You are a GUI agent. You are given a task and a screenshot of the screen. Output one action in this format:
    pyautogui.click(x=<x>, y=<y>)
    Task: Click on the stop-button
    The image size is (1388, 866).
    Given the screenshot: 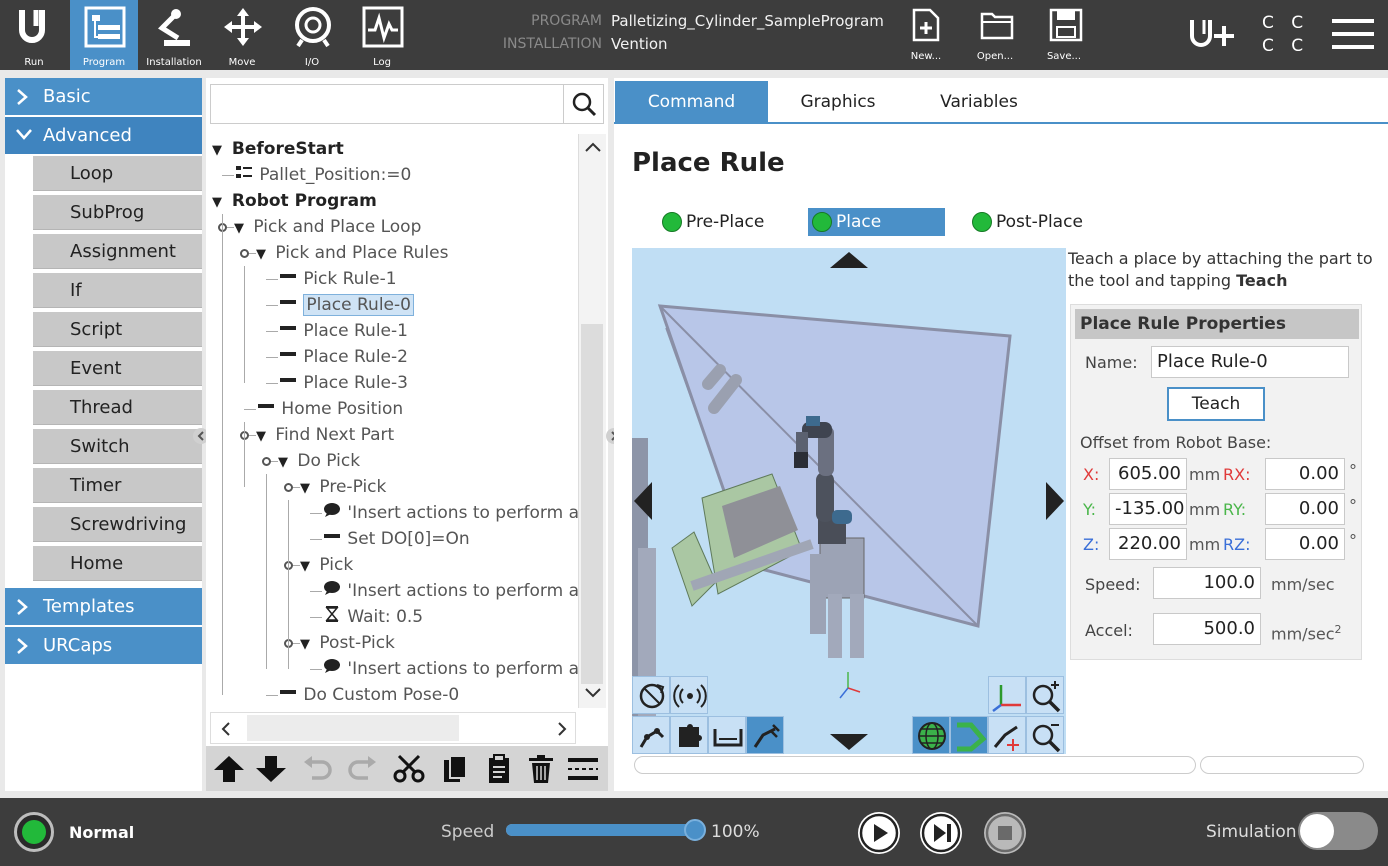 What is the action you would take?
    pyautogui.click(x=1005, y=833)
    